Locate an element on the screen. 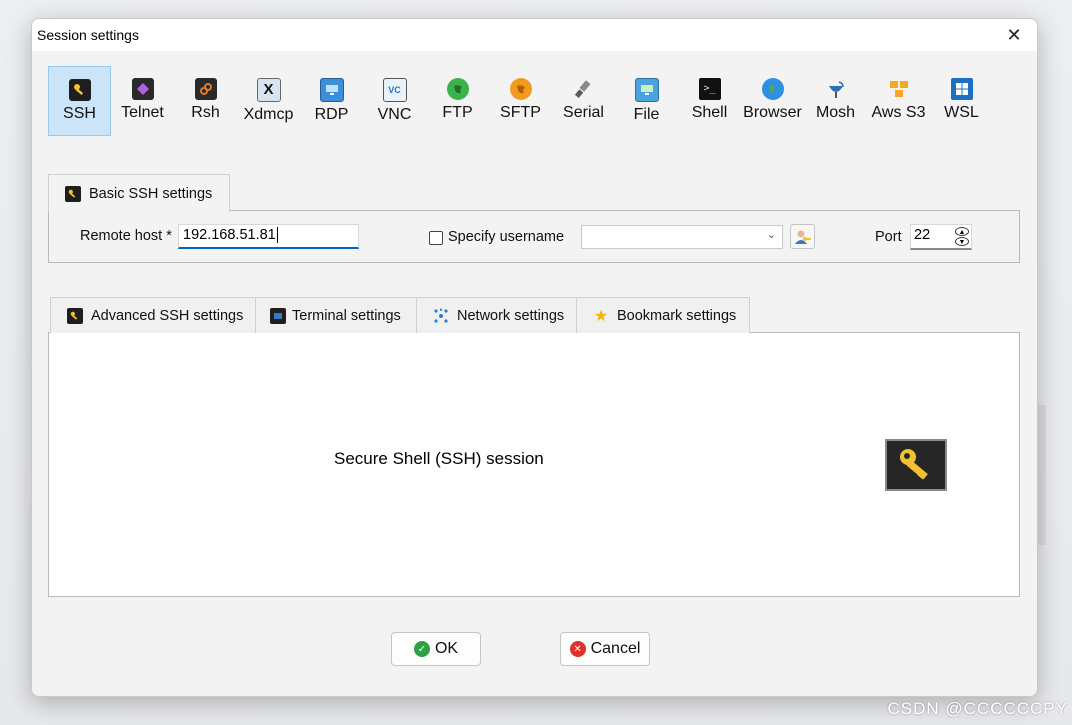 This screenshot has width=1072, height=725. text-caret is located at coordinates (277, 235).